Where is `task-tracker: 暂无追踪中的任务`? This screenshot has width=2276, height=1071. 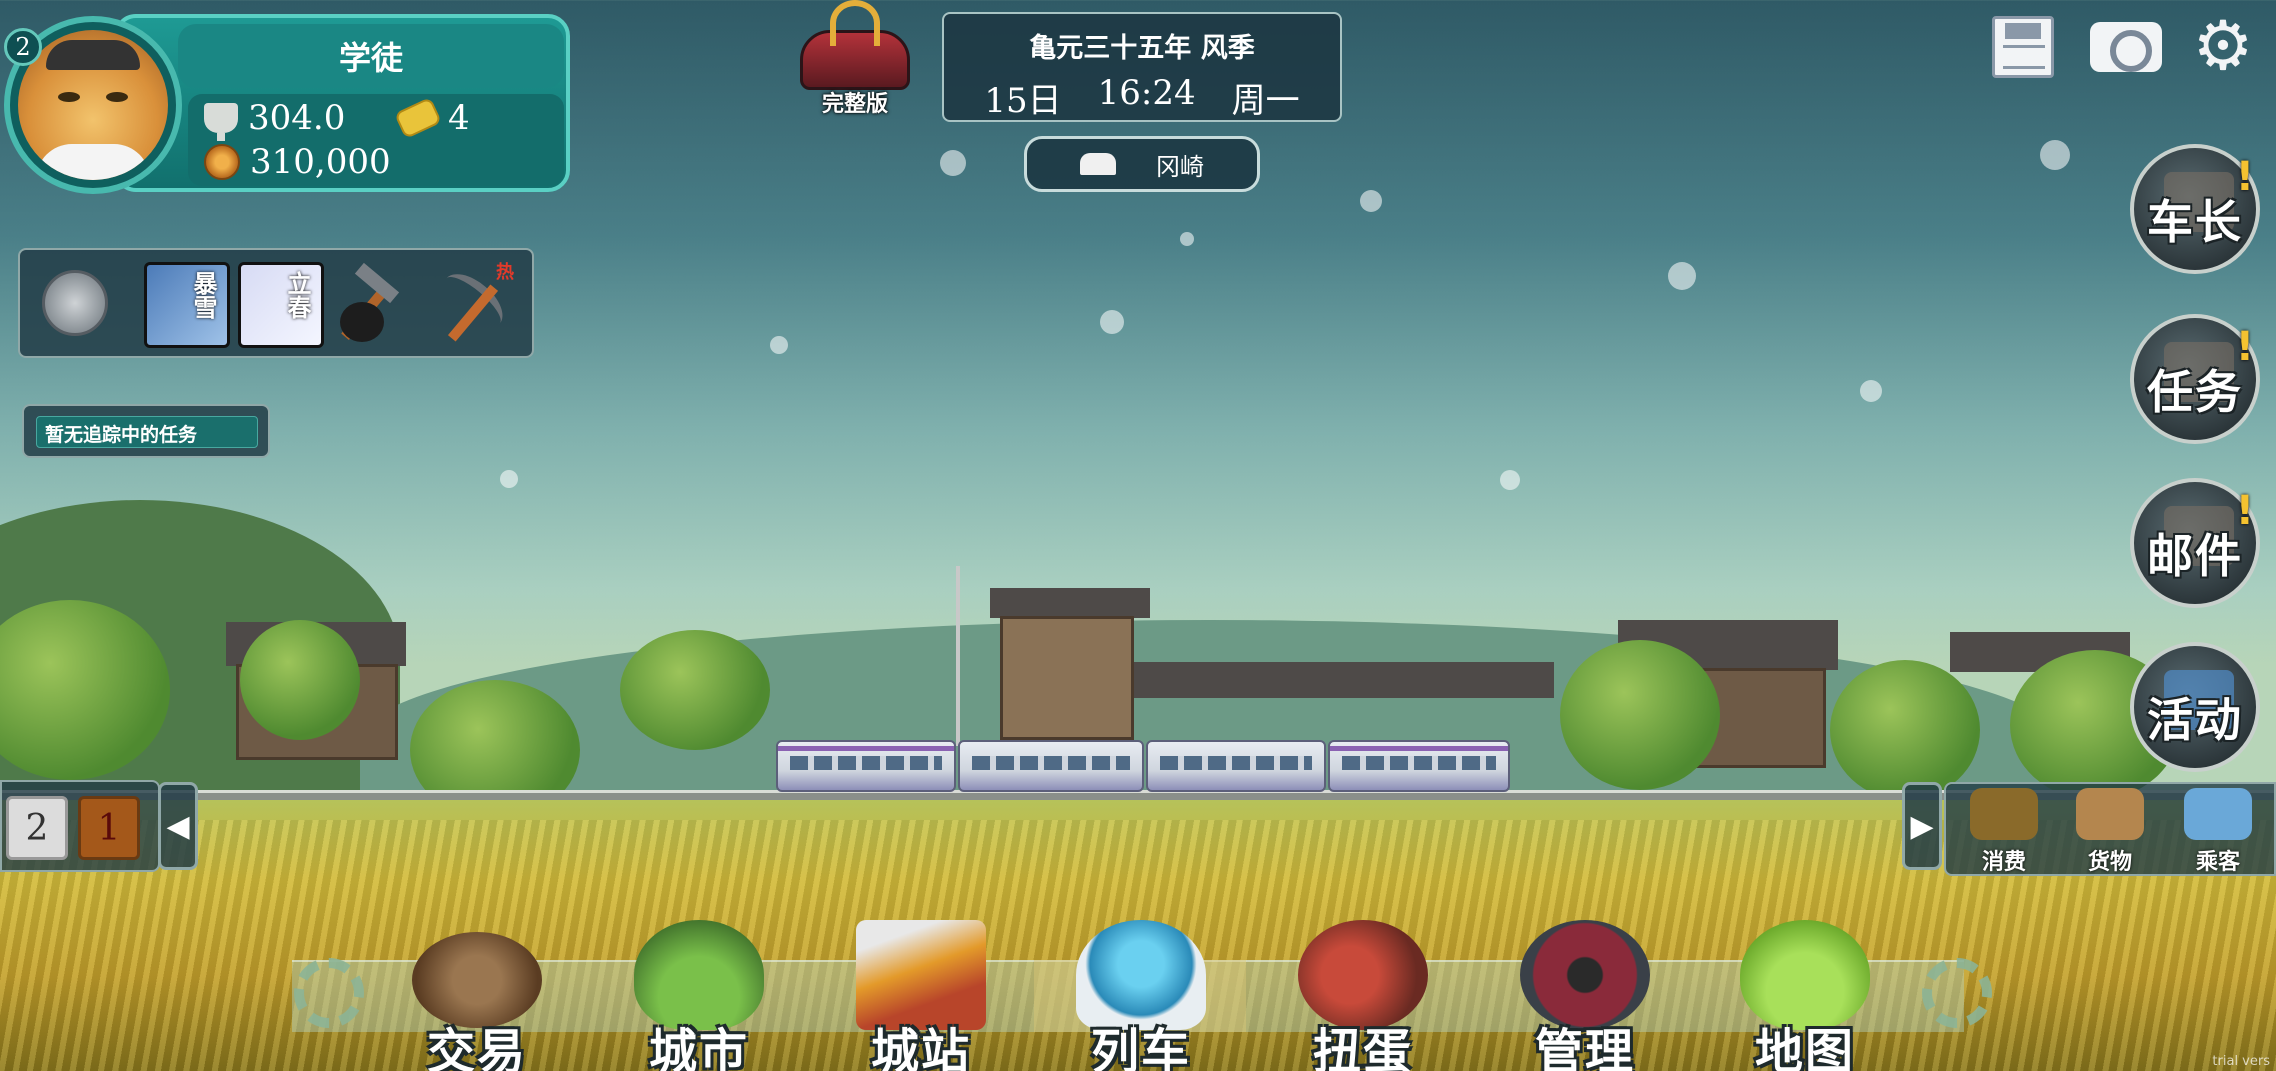
task-tracker: 暂无追踪中的任务 is located at coordinates (146, 431).